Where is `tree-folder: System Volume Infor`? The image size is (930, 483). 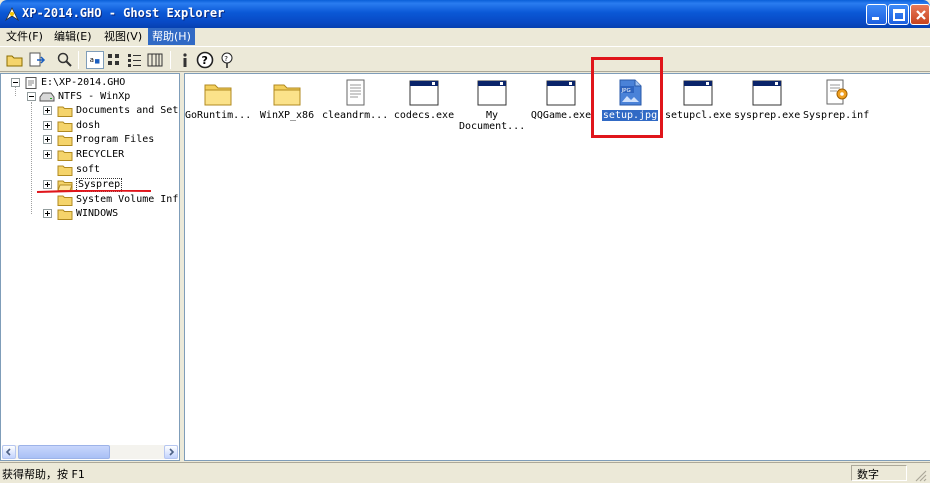 tree-folder: System Volume Infor is located at coordinates (110, 200).